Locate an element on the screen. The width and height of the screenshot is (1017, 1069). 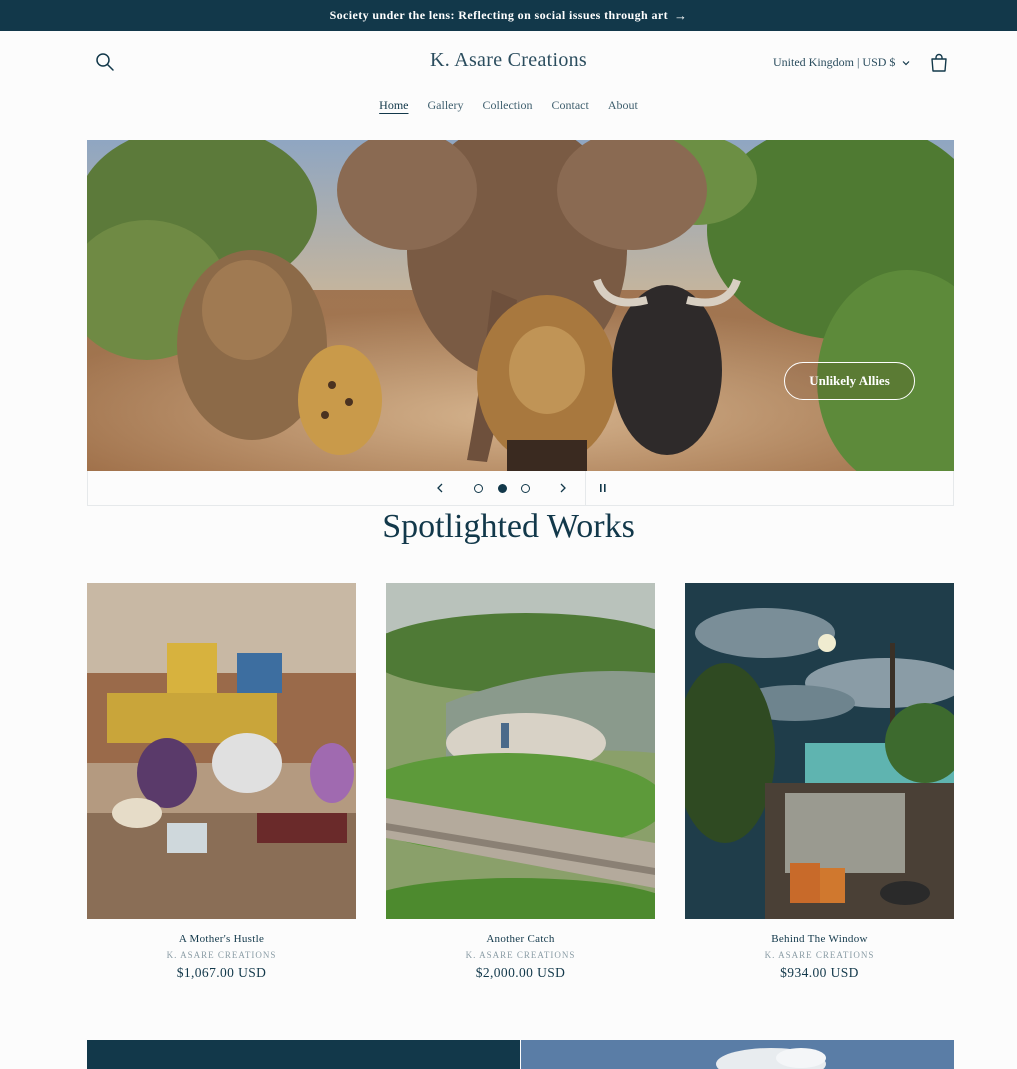
nav-item-home: Home is located at coordinates (393, 105).